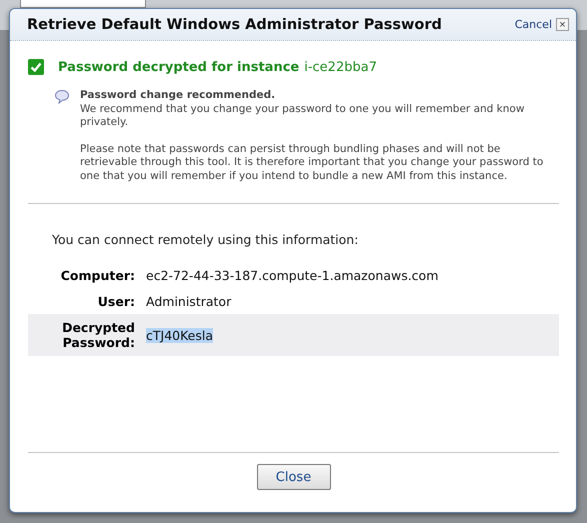 The height and width of the screenshot is (523, 587). What do you see at coordinates (312, 162) in the screenshot?
I see `notice-paragraph: Please note that passwords can persist through bundling phases and will not be retrievable through this tool. It is therefore important that you change your password to one that you will remember if you intend to bundle a new AMI from this instance.` at bounding box center [312, 162].